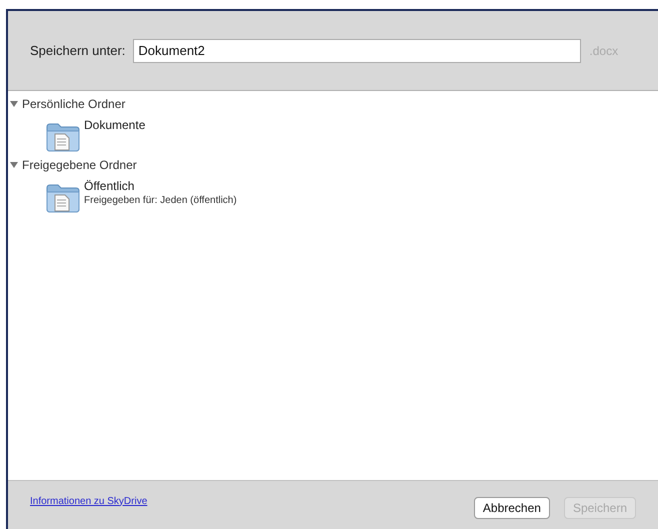 The height and width of the screenshot is (529, 658). What do you see at coordinates (74, 104) in the screenshot?
I see `group-title: Persönliche Ordner` at bounding box center [74, 104].